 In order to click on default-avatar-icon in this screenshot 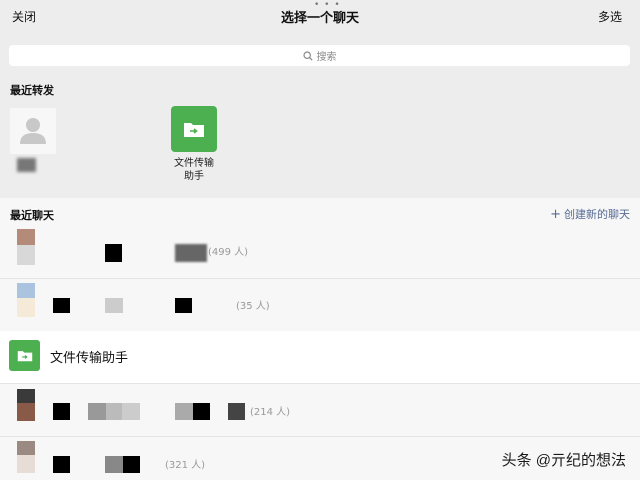, I will do `click(33, 131)`.